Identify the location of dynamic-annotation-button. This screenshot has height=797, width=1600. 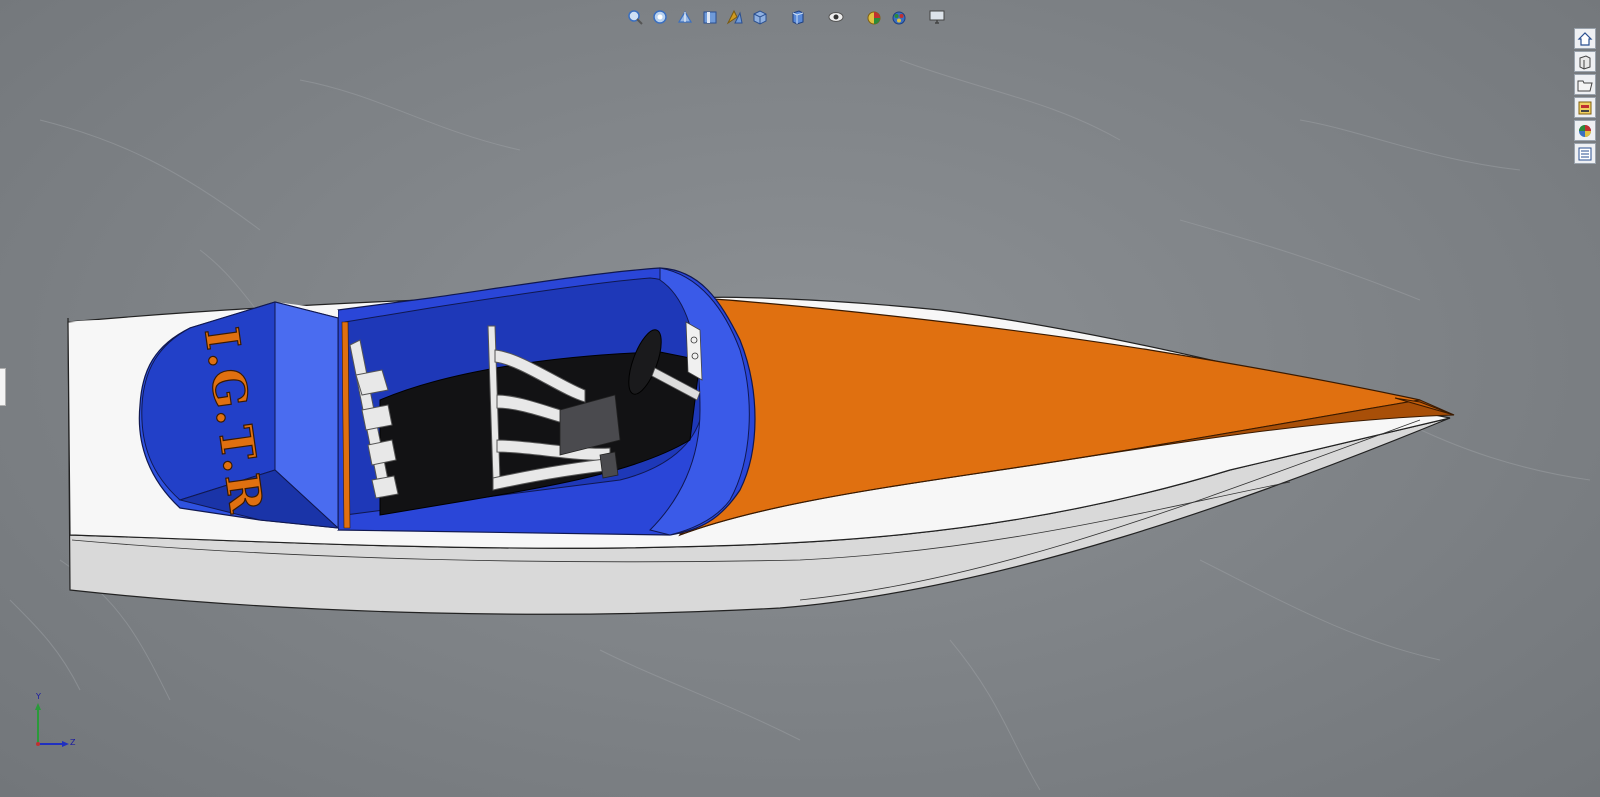
(735, 17).